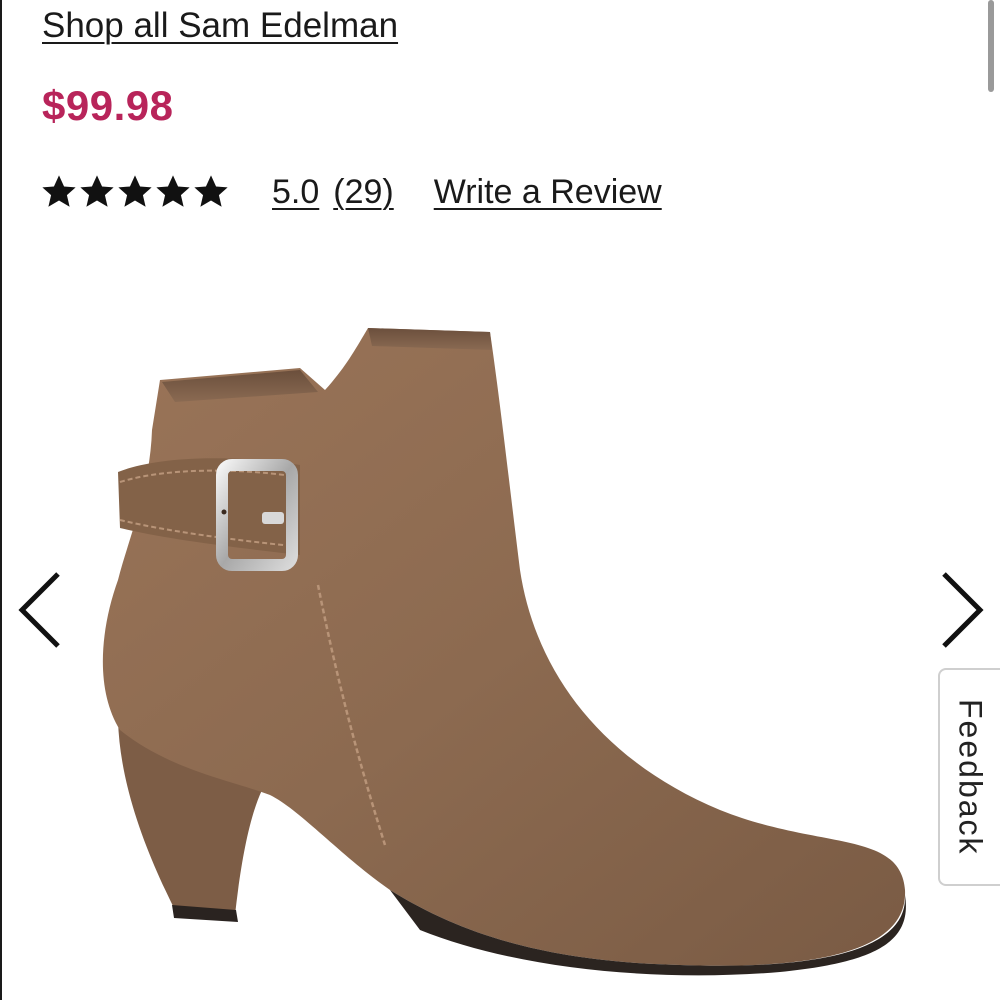 The height and width of the screenshot is (1000, 1000). I want to click on rating-row: 5.0 (29) Write a Review, so click(351, 192).